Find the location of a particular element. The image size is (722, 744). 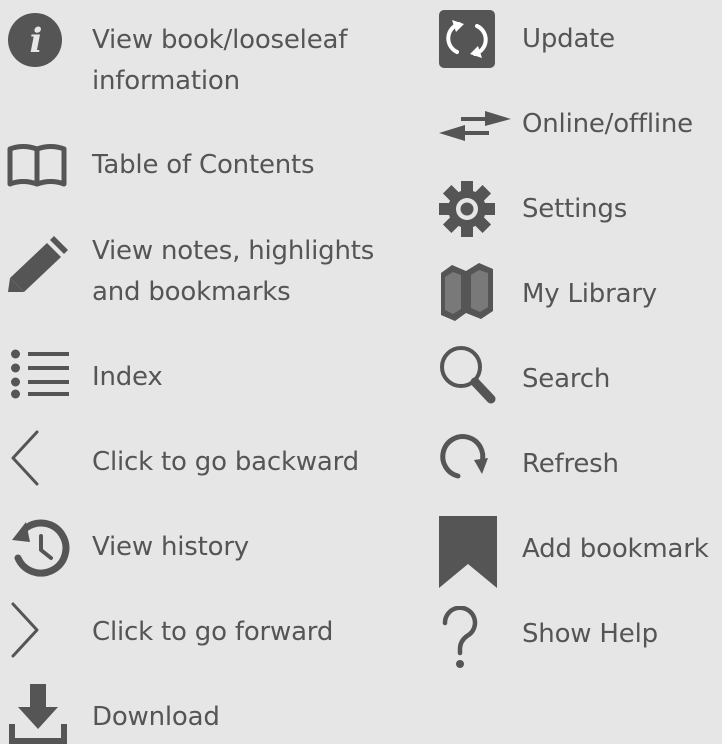

legend-label-history: View history is located at coordinates (170, 547).